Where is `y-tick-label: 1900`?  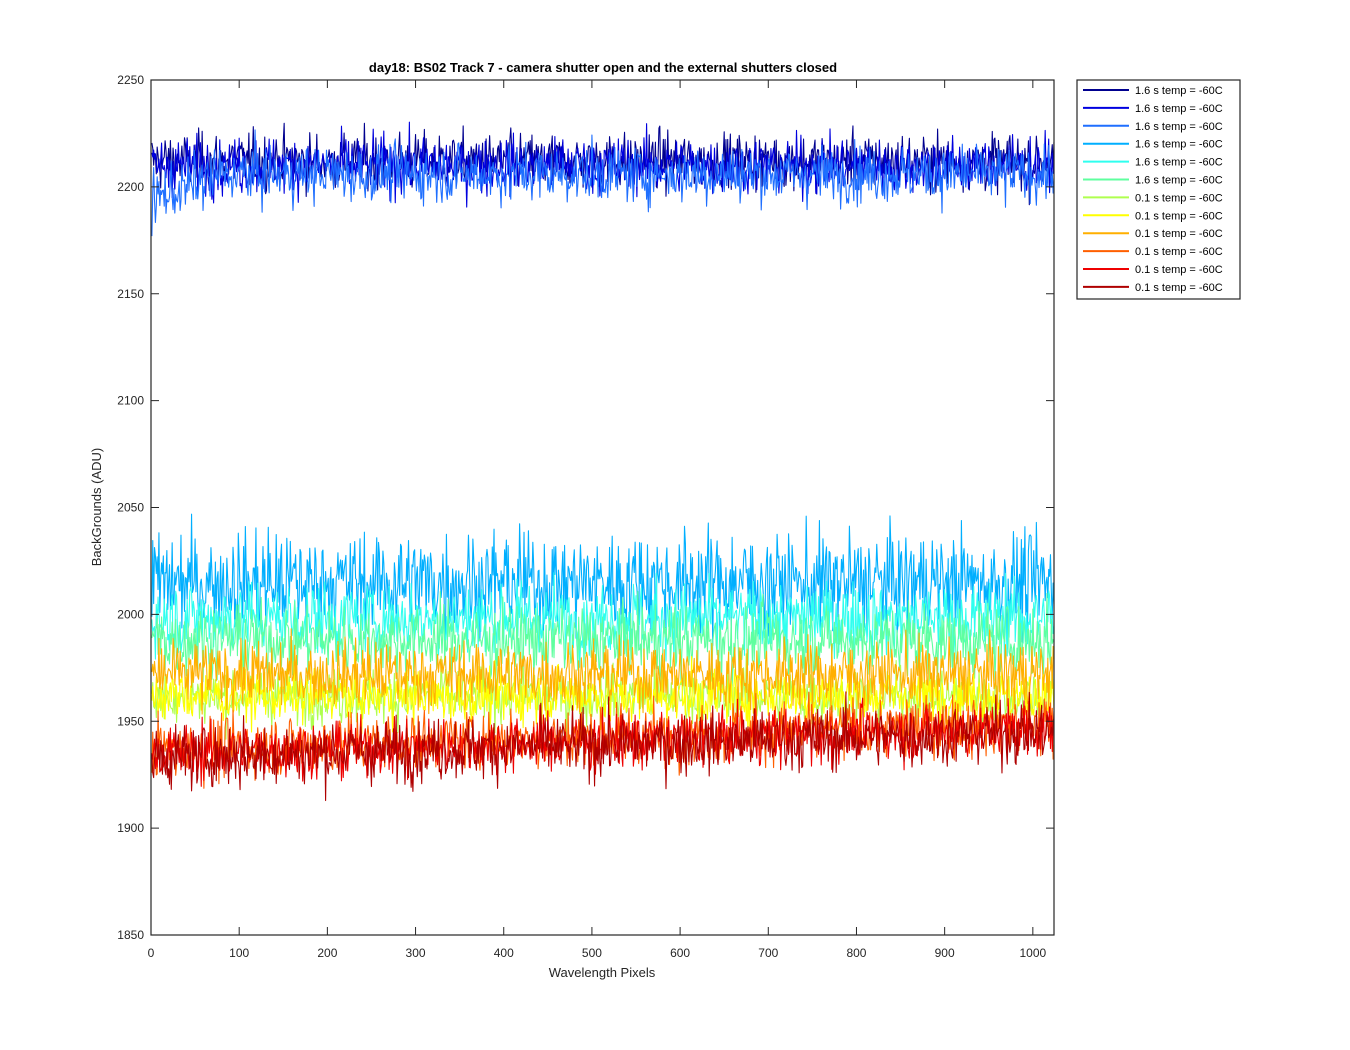
y-tick-label: 1900 is located at coordinates (130, 828).